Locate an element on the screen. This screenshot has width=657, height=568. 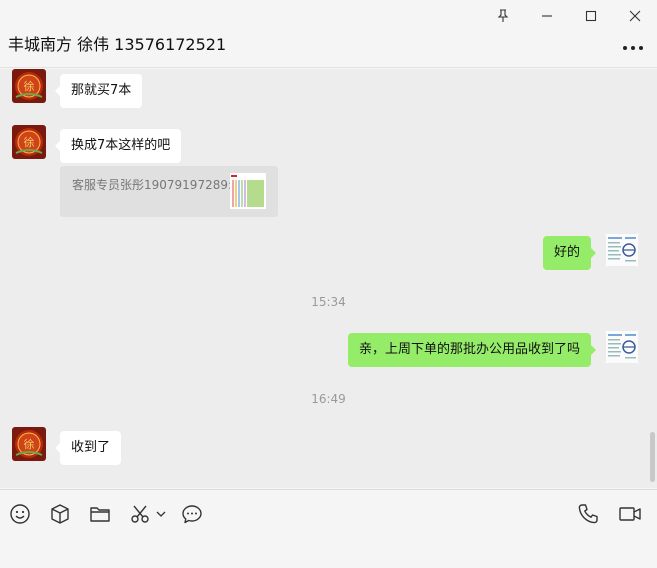
message-input is located at coordinates (328, 552).